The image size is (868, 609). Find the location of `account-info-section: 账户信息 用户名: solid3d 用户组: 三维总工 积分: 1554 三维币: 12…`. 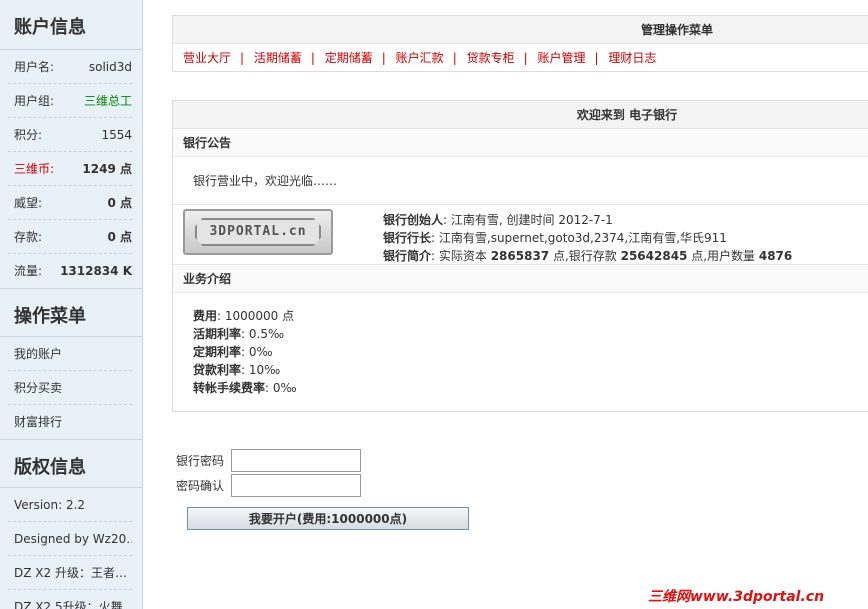

account-info-section: 账户信息 用户名: solid3d 用户组: 三维总工 积分: 1554 三维币: 12… is located at coordinates (71, 144).